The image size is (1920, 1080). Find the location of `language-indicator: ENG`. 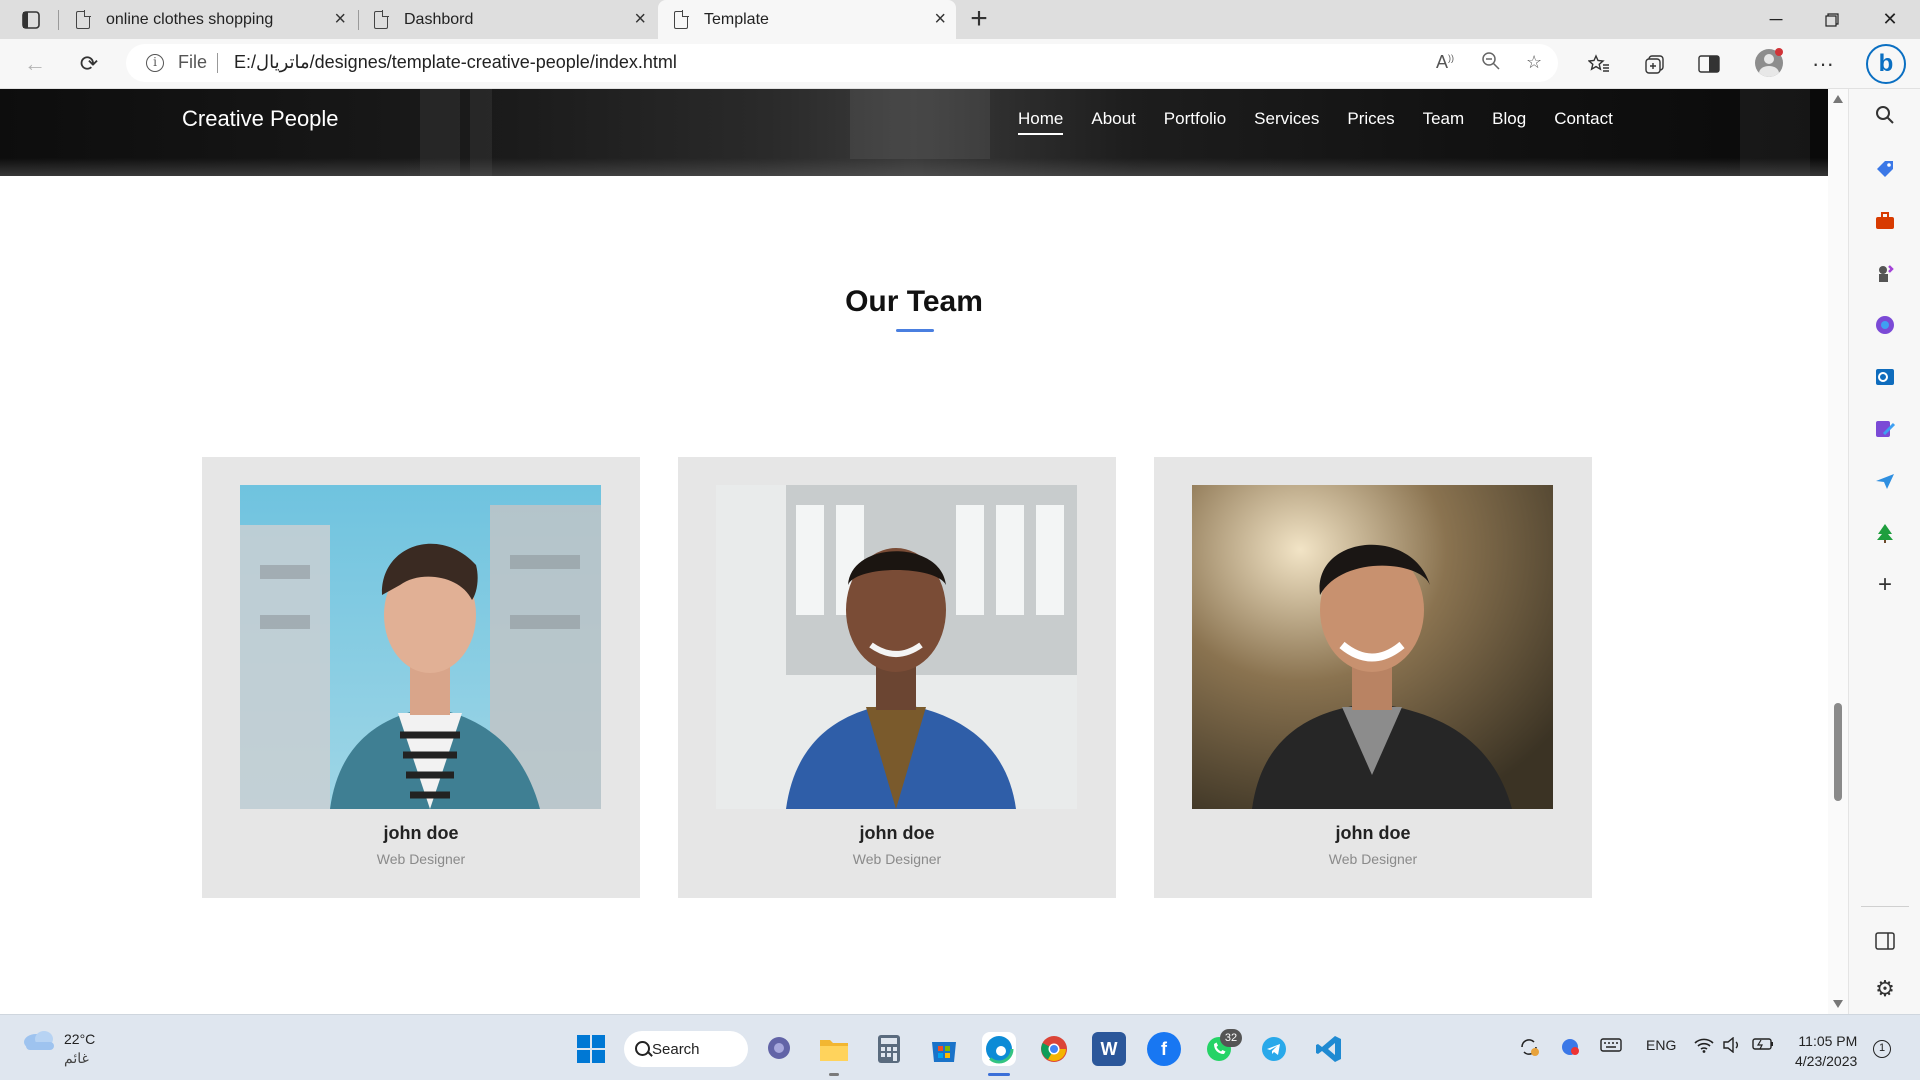

language-indicator: ENG is located at coordinates (1661, 1045).